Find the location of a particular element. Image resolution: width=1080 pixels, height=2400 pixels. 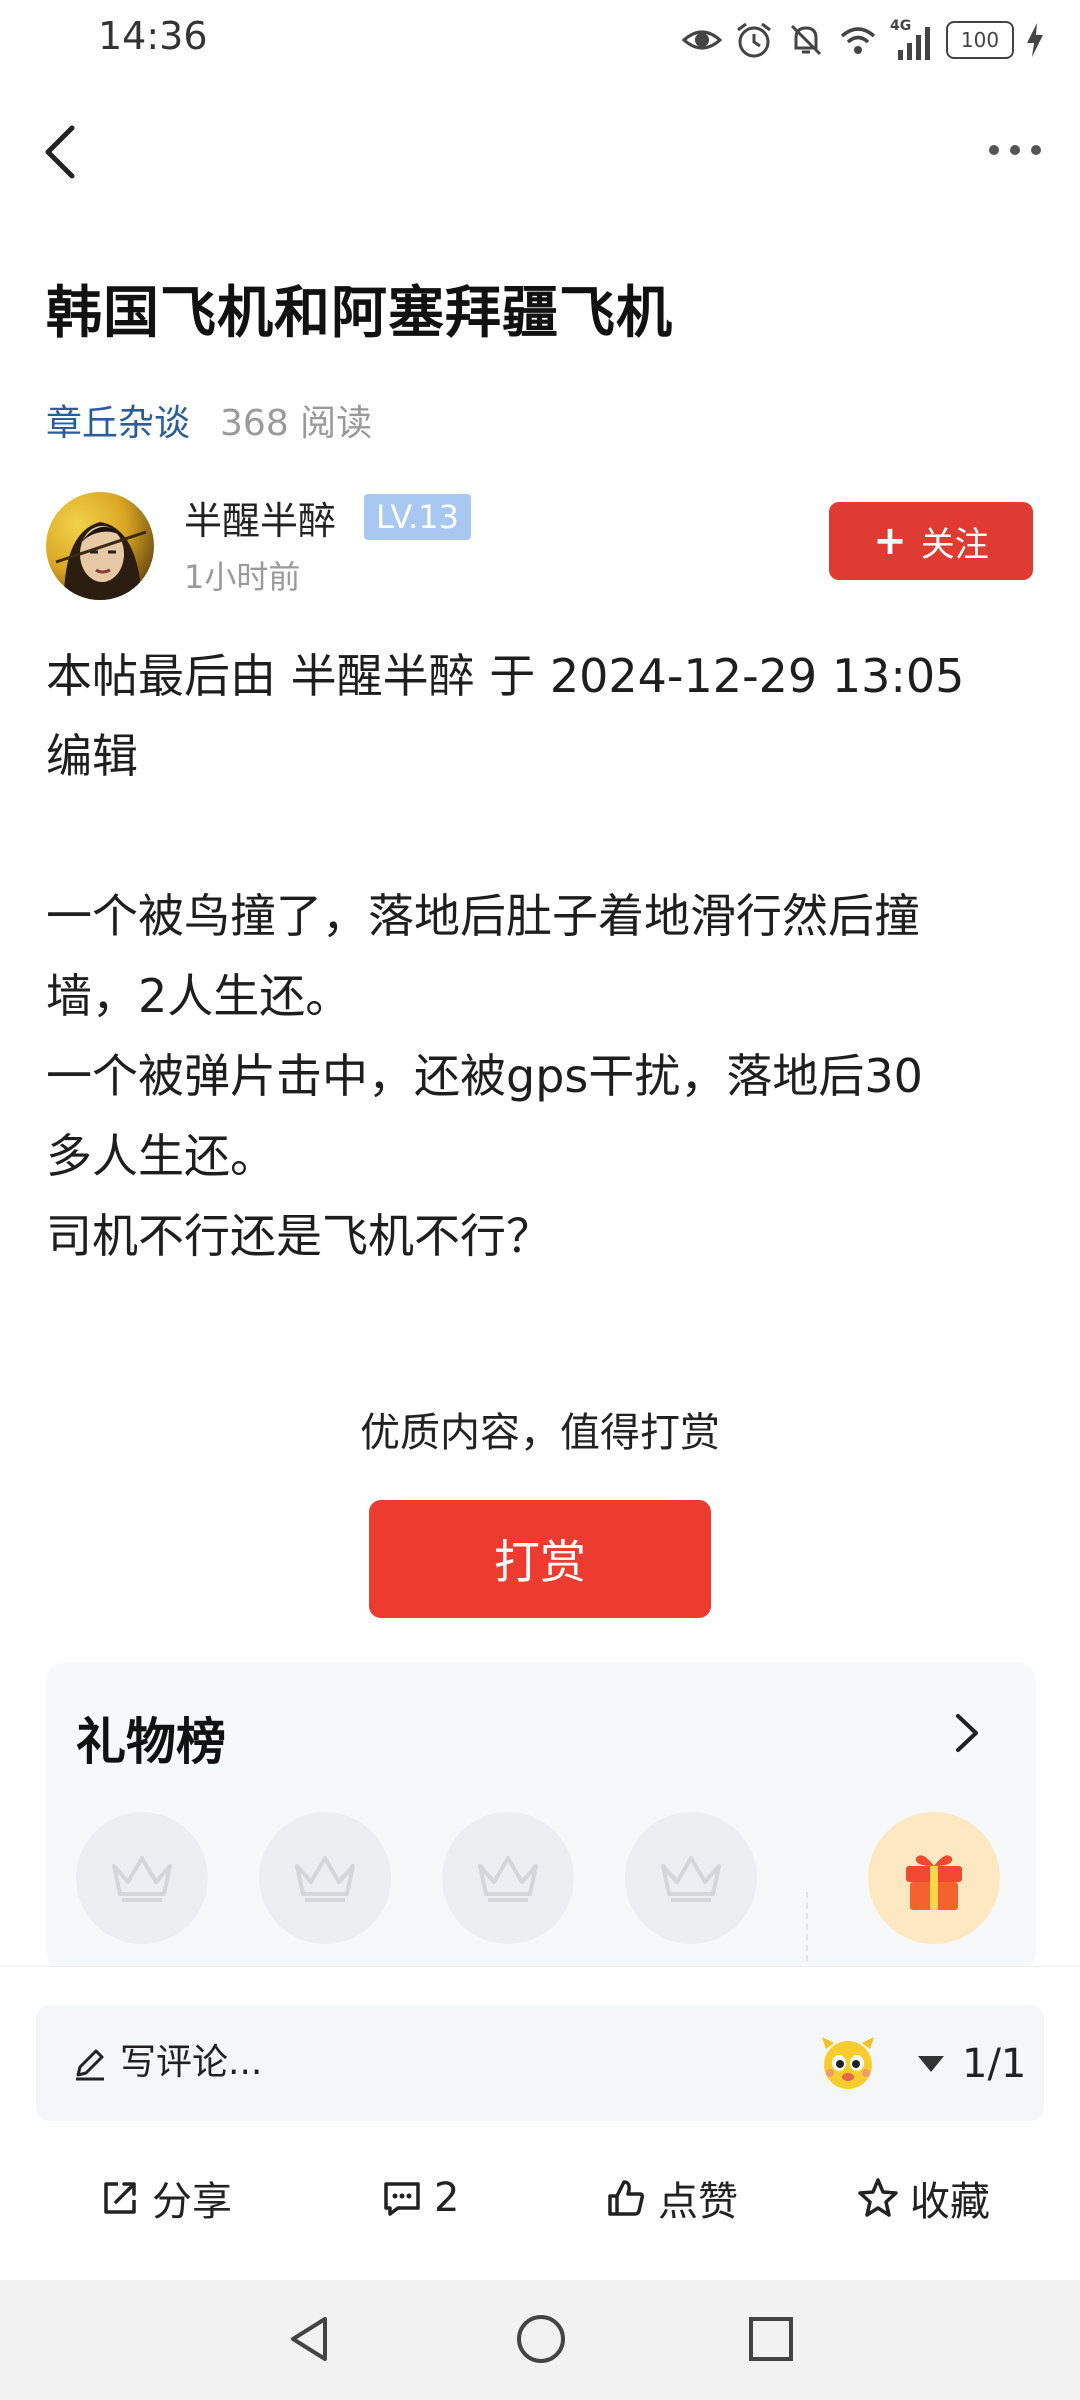

page-indicator: 1/1 is located at coordinates (971, 2064).